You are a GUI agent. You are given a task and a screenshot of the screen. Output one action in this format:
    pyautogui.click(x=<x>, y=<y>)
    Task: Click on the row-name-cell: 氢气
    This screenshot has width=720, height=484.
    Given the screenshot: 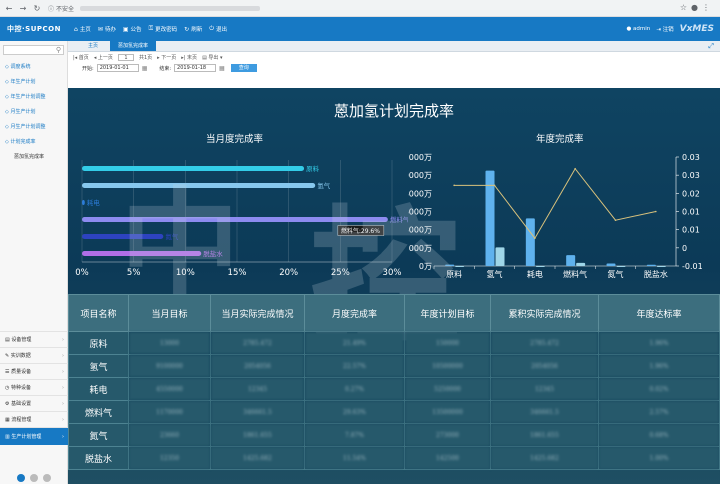 What is the action you would take?
    pyautogui.click(x=98, y=366)
    